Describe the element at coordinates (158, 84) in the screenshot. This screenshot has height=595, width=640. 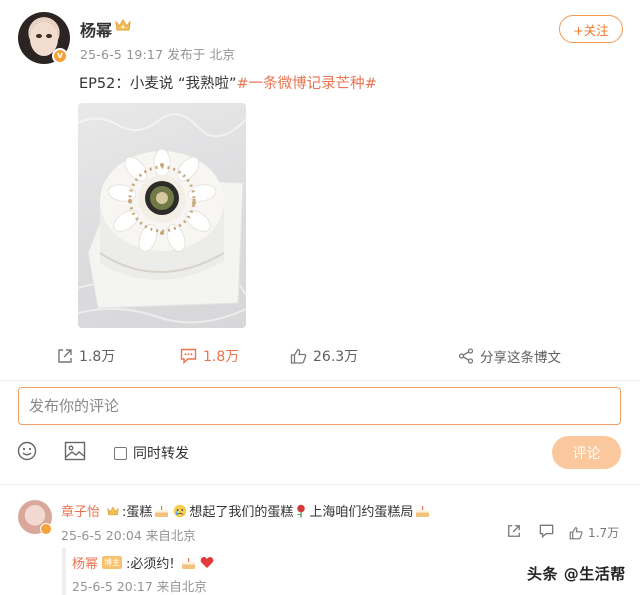
I see `post-text-body: EP52：小麦说 “我熟啦”` at that location.